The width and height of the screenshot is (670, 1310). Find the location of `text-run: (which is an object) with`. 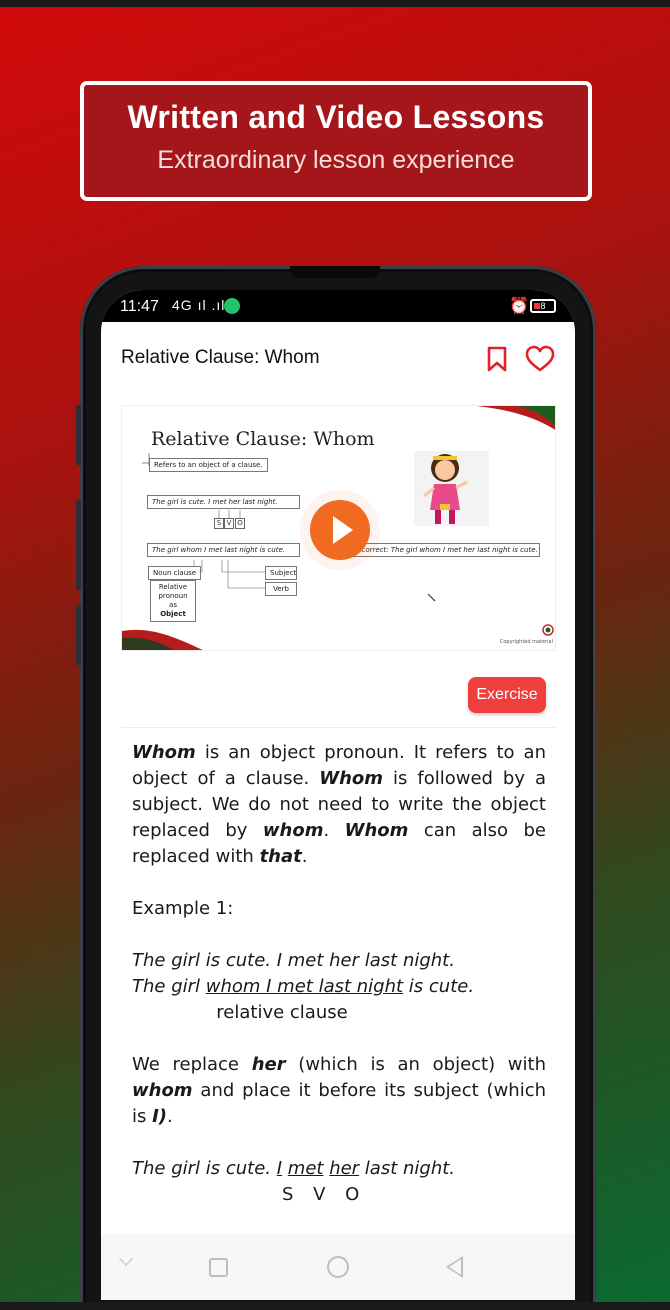

text-run: (which is an object) with is located at coordinates (415, 1064).